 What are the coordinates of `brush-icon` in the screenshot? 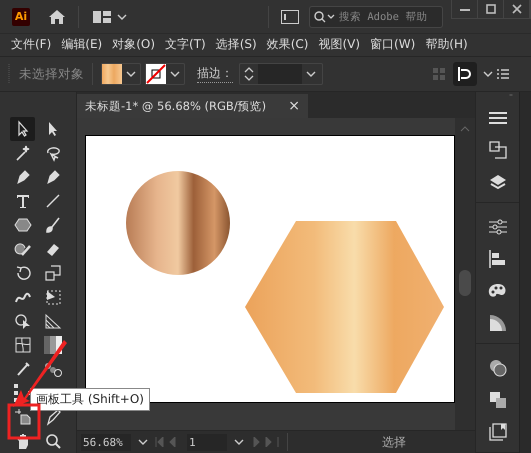 It's located at (53, 225).